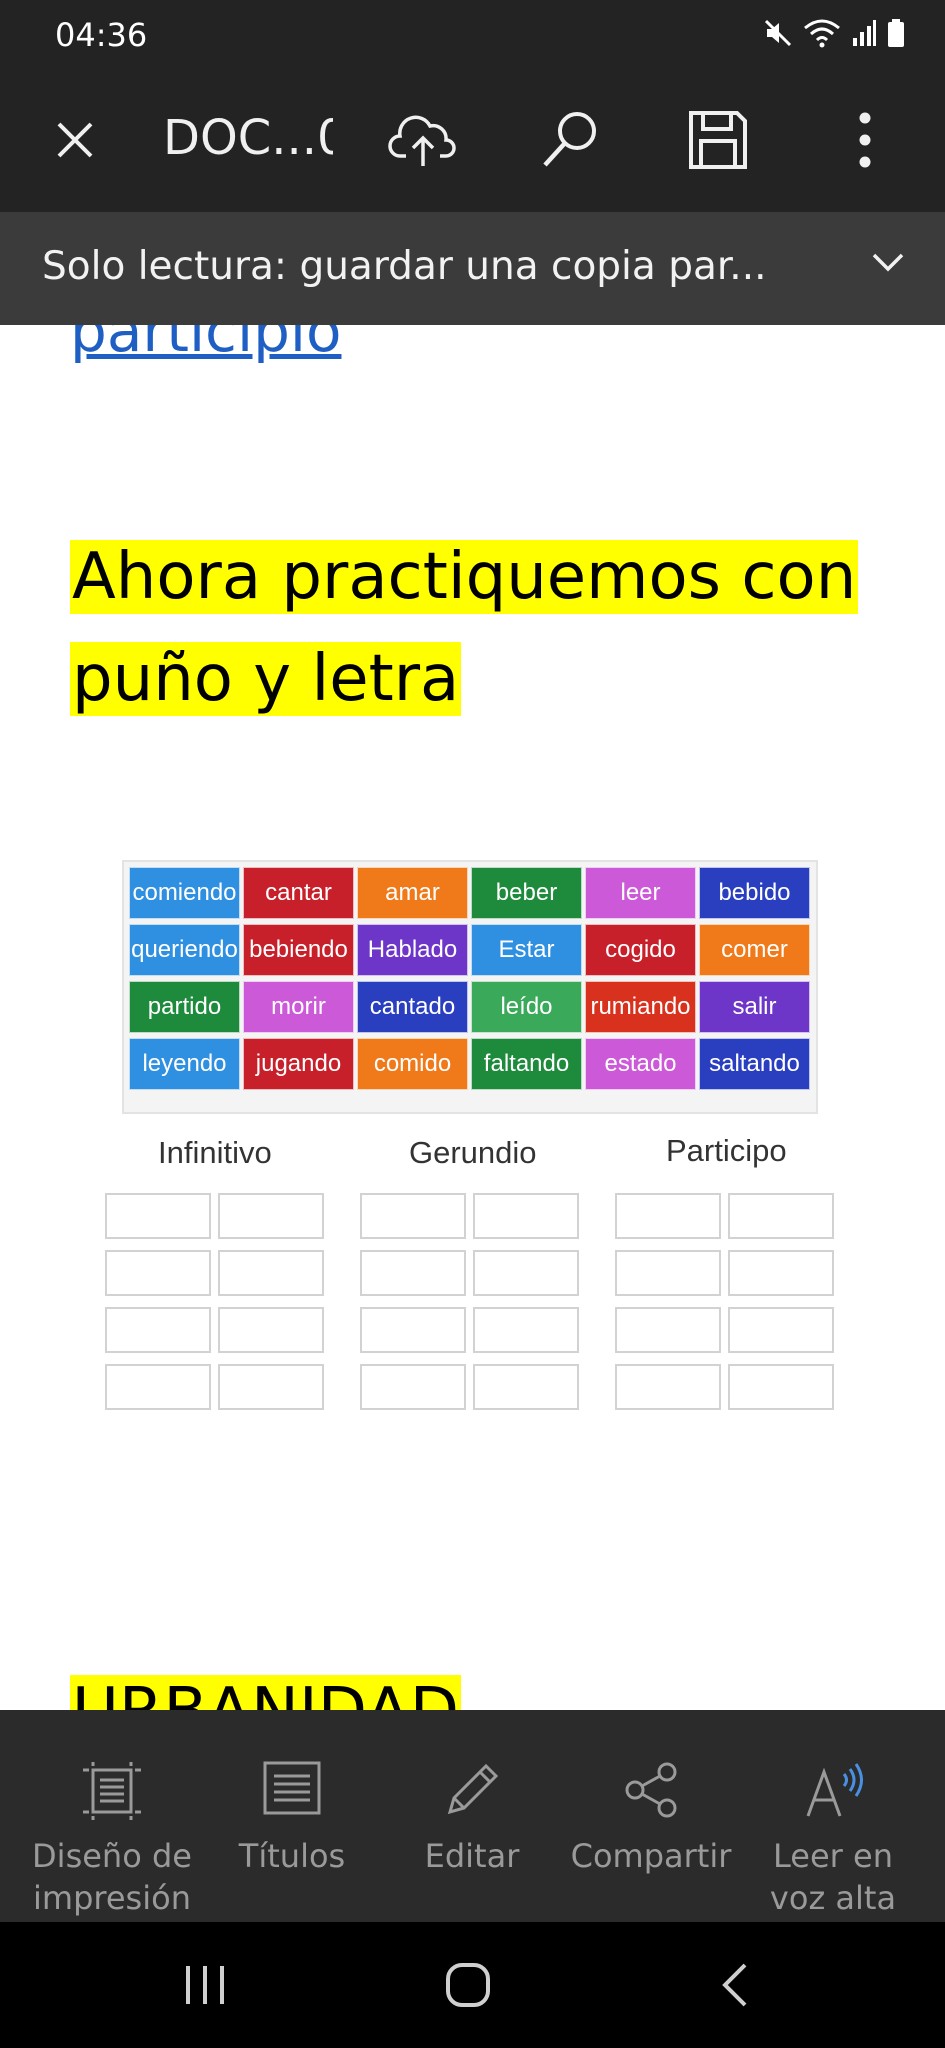 This screenshot has width=945, height=2048. I want to click on word-tile: jugando, so click(298, 1064).